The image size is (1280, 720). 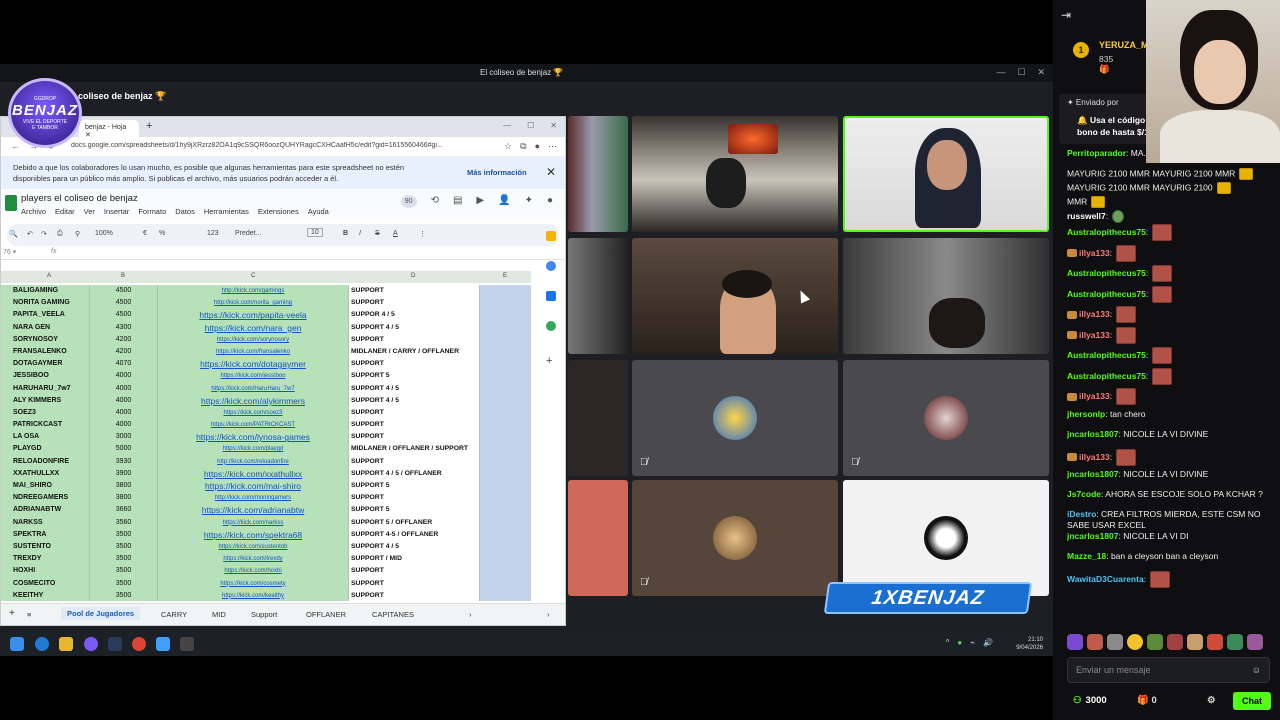 What do you see at coordinates (45, 303) in the screenshot?
I see `player-name-cell: NORITA GAMING` at bounding box center [45, 303].